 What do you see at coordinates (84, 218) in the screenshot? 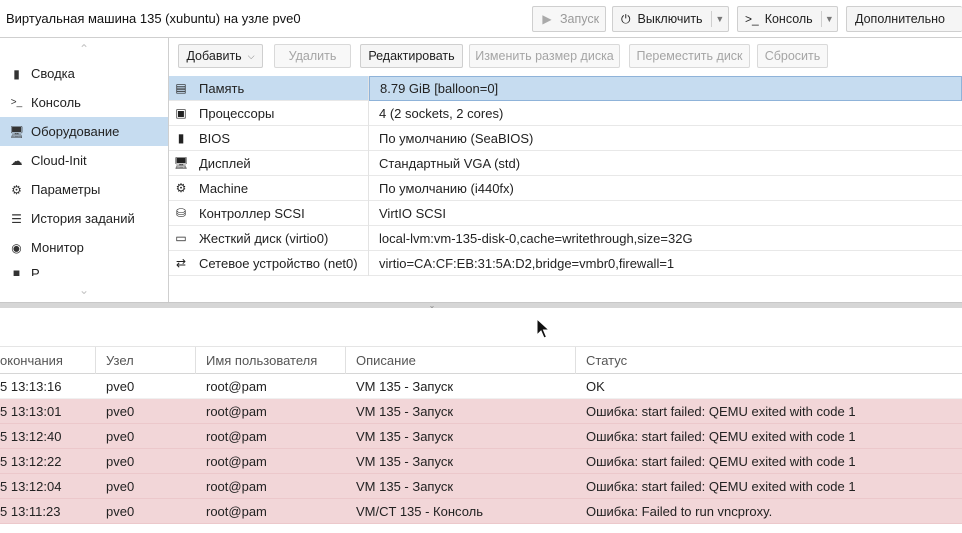
I see `nav-item-task-history: ☰ История заданий` at bounding box center [84, 218].